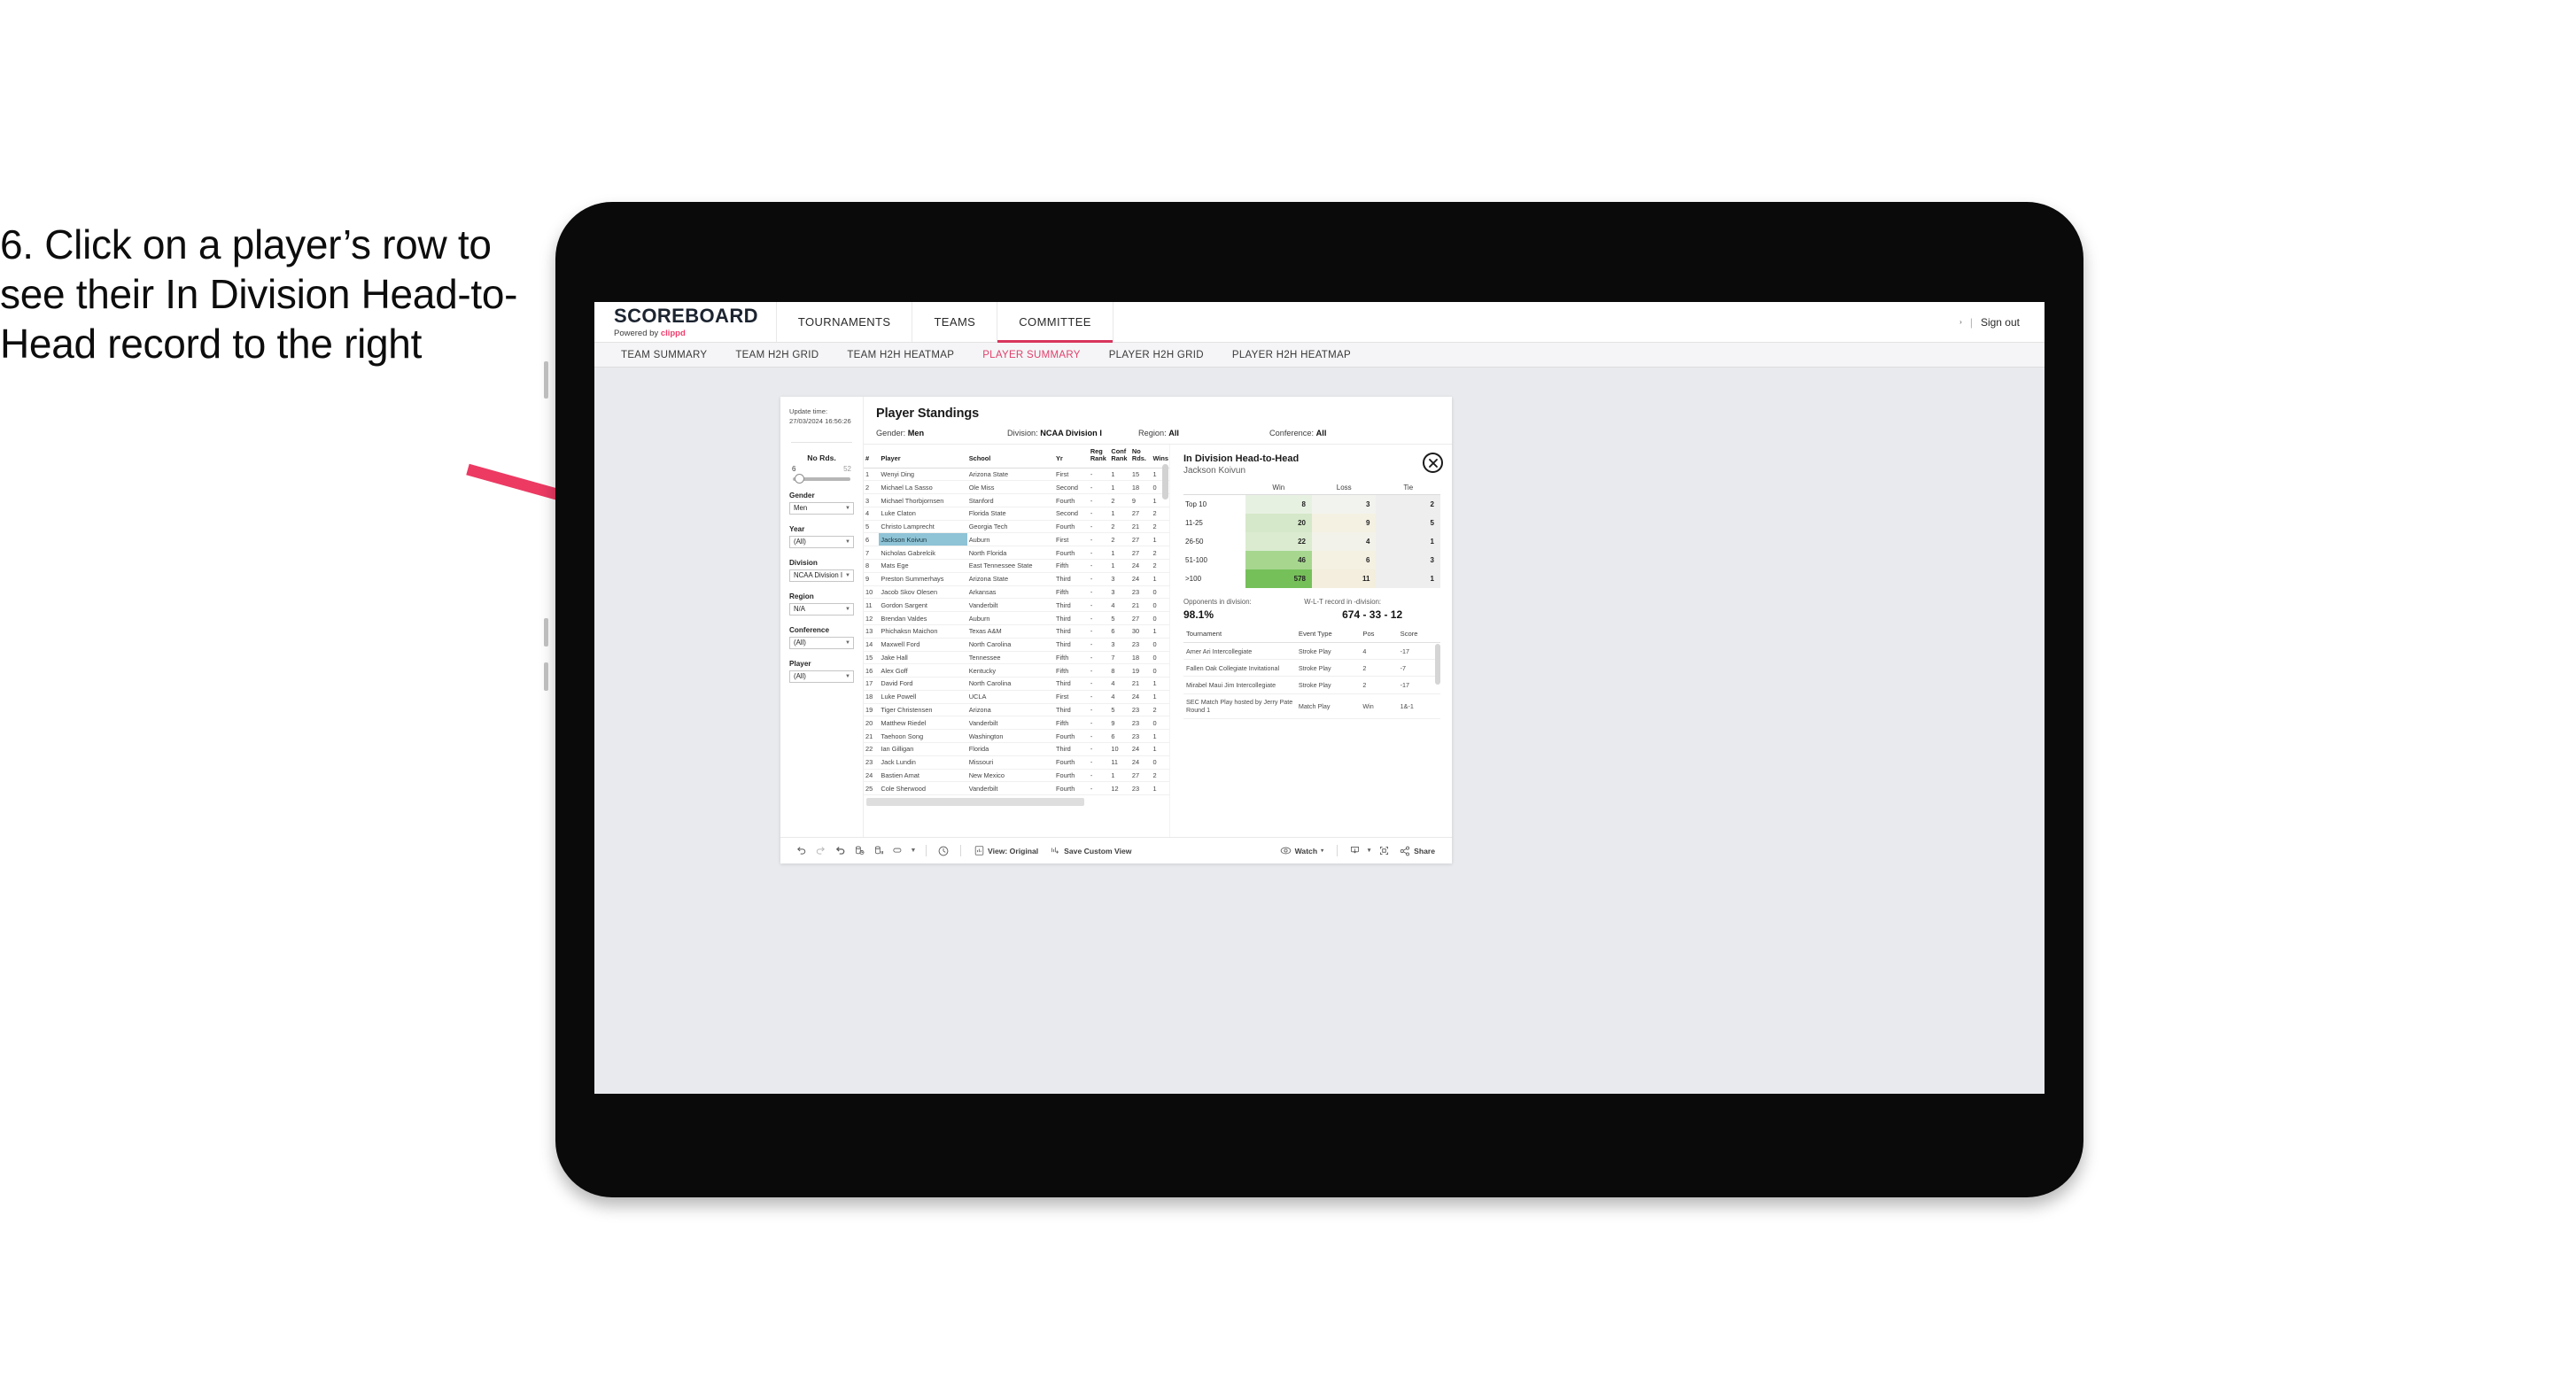  What do you see at coordinates (1071, 540) in the screenshot?
I see `cell-yr: First` at bounding box center [1071, 540].